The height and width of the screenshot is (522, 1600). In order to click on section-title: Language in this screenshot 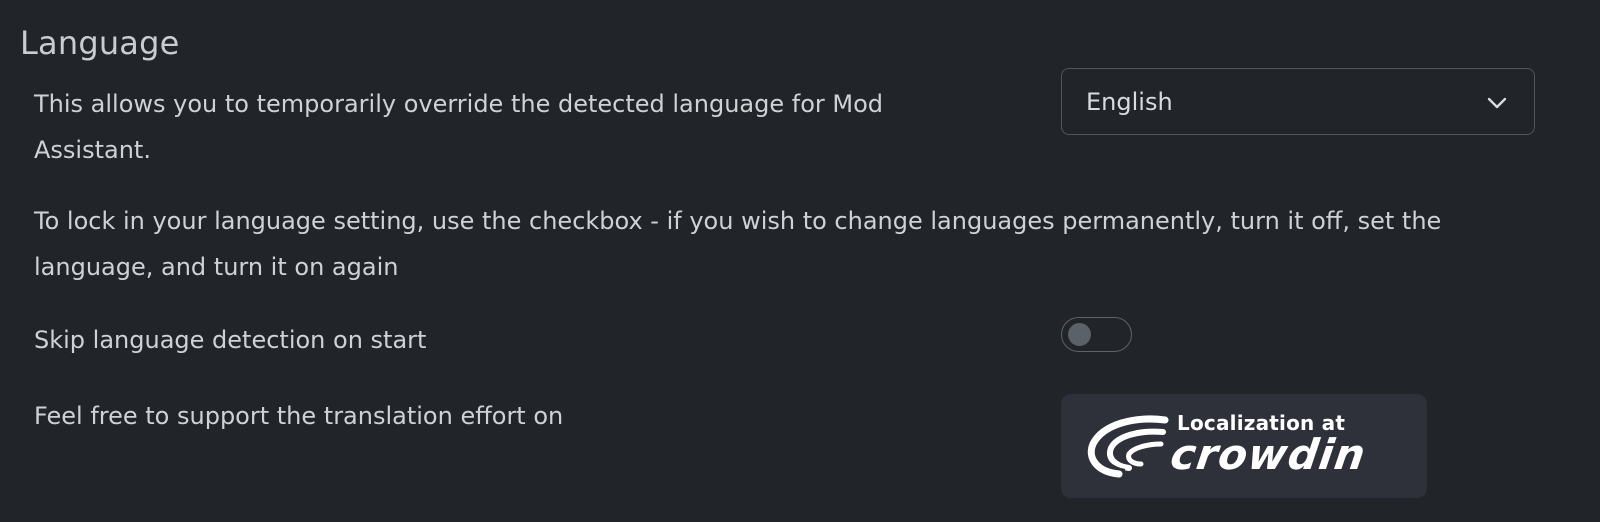, I will do `click(100, 43)`.